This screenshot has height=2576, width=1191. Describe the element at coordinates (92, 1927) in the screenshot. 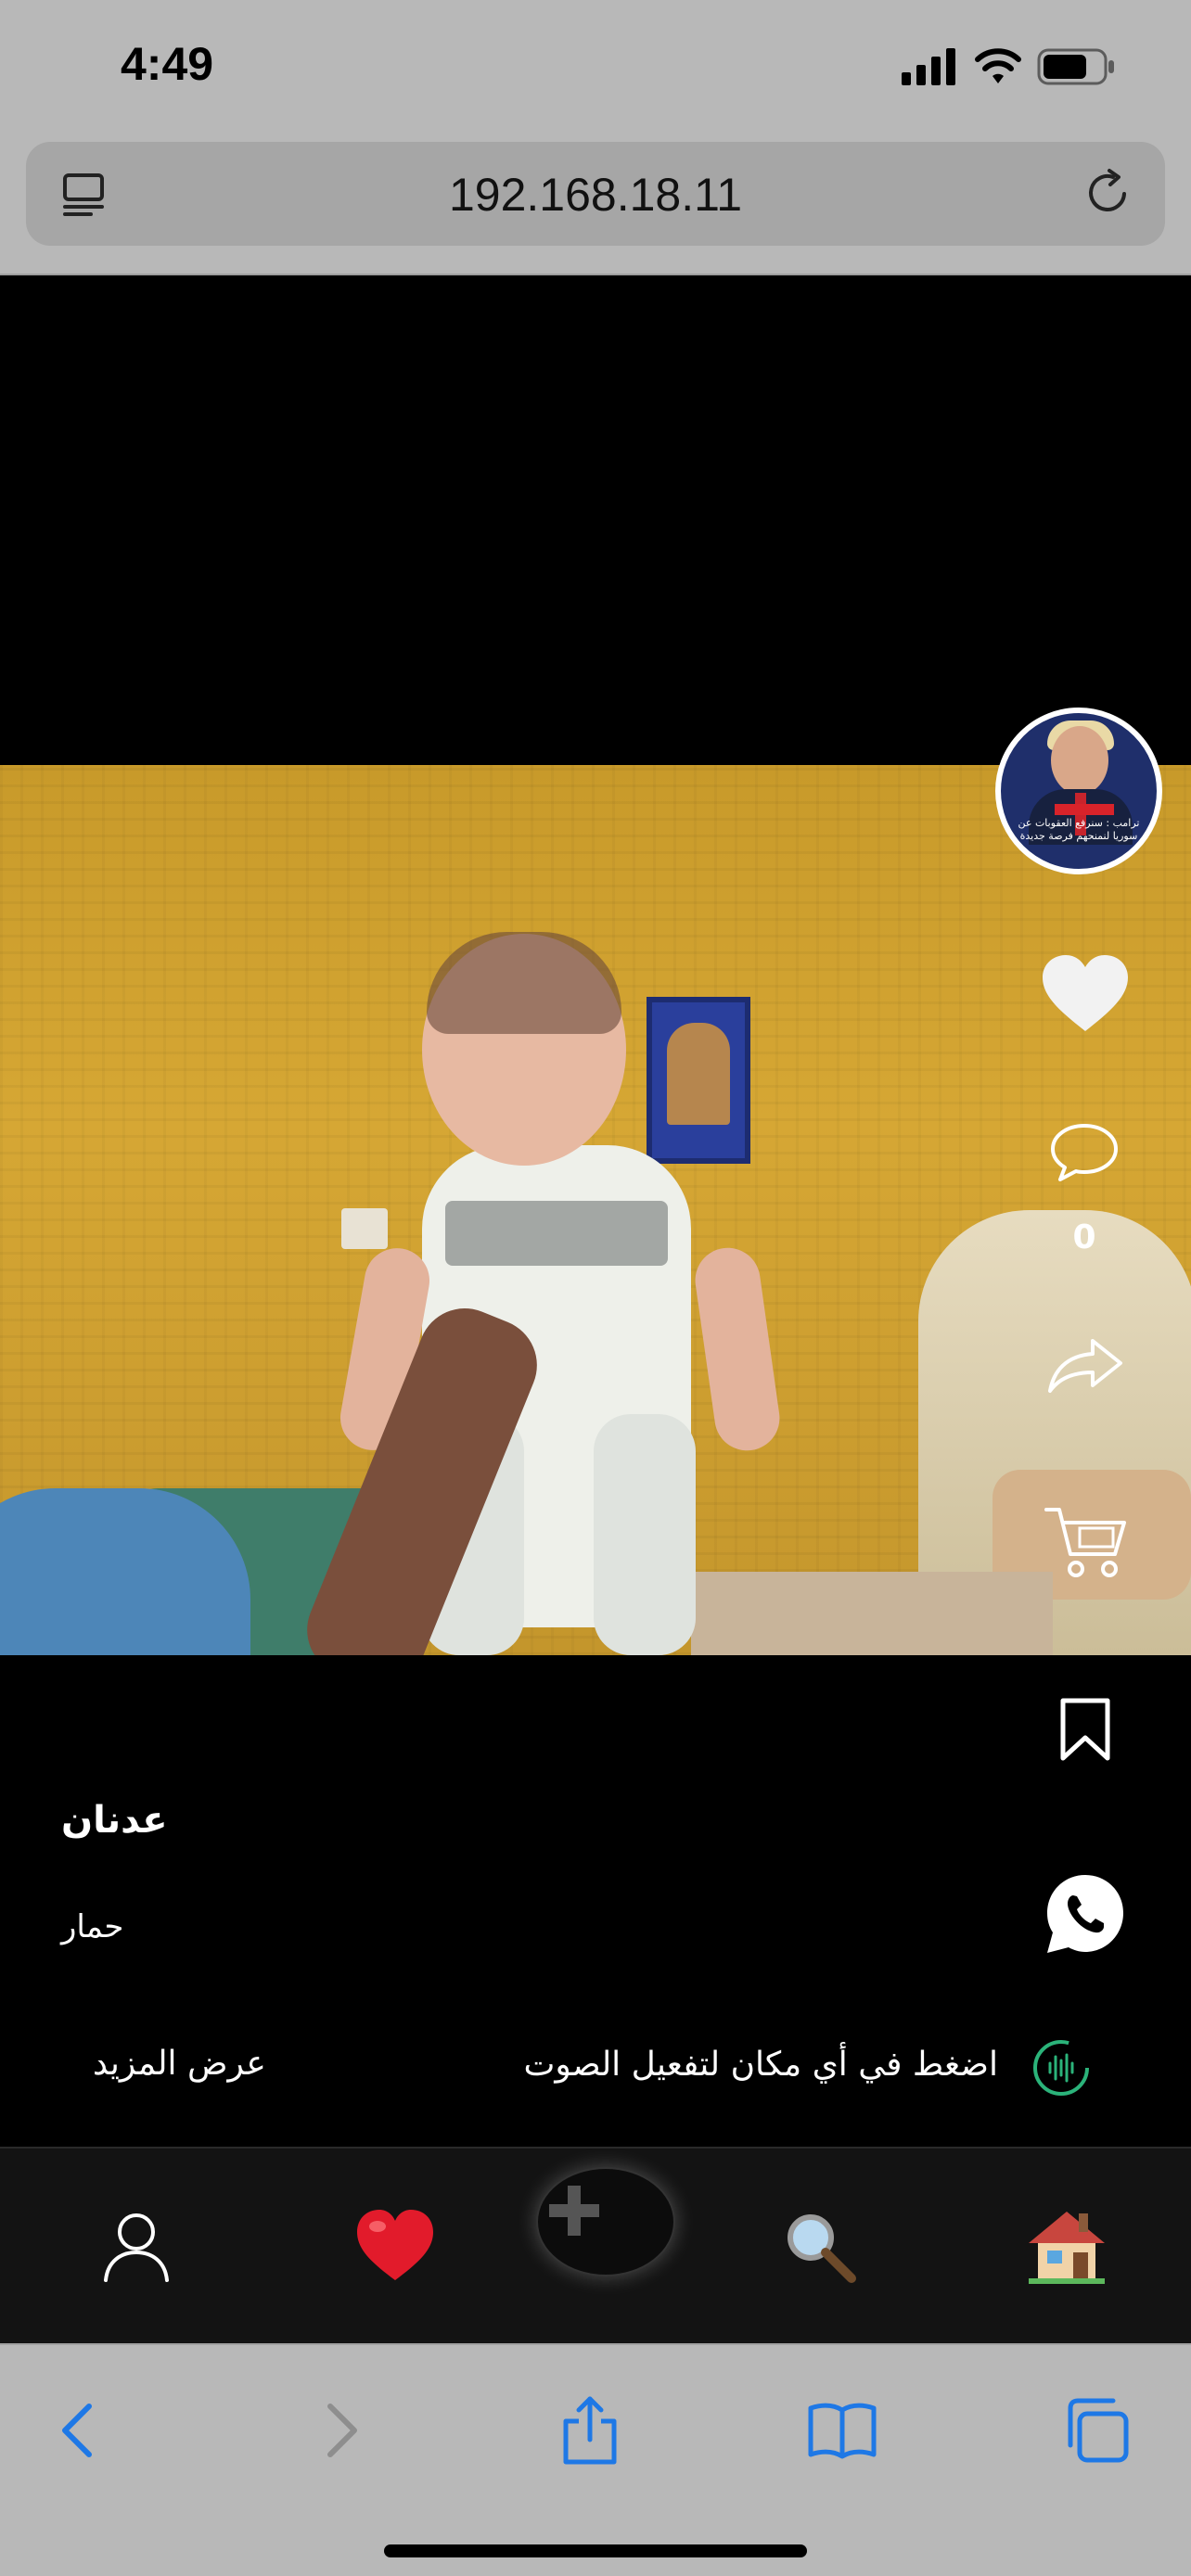

I see `post-description: حمار` at that location.